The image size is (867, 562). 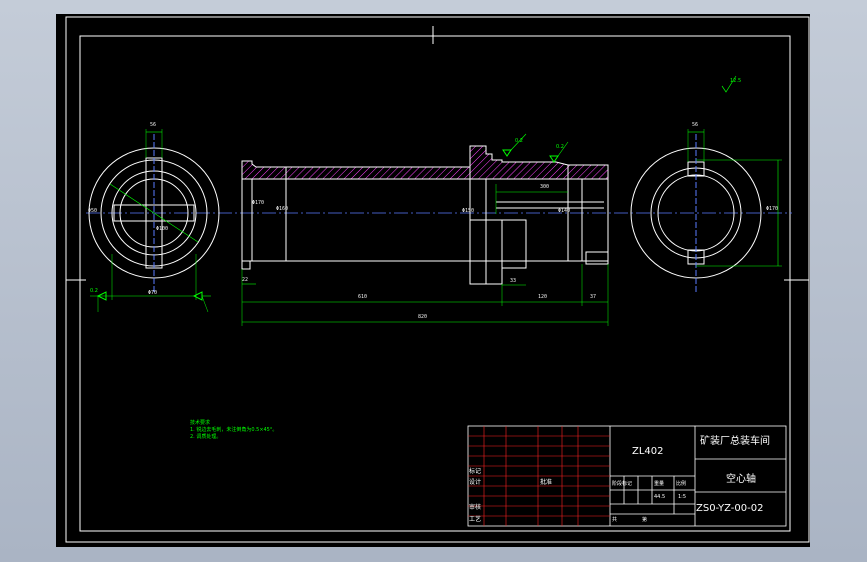 I want to click on right-end-view, so click(x=706, y=210).